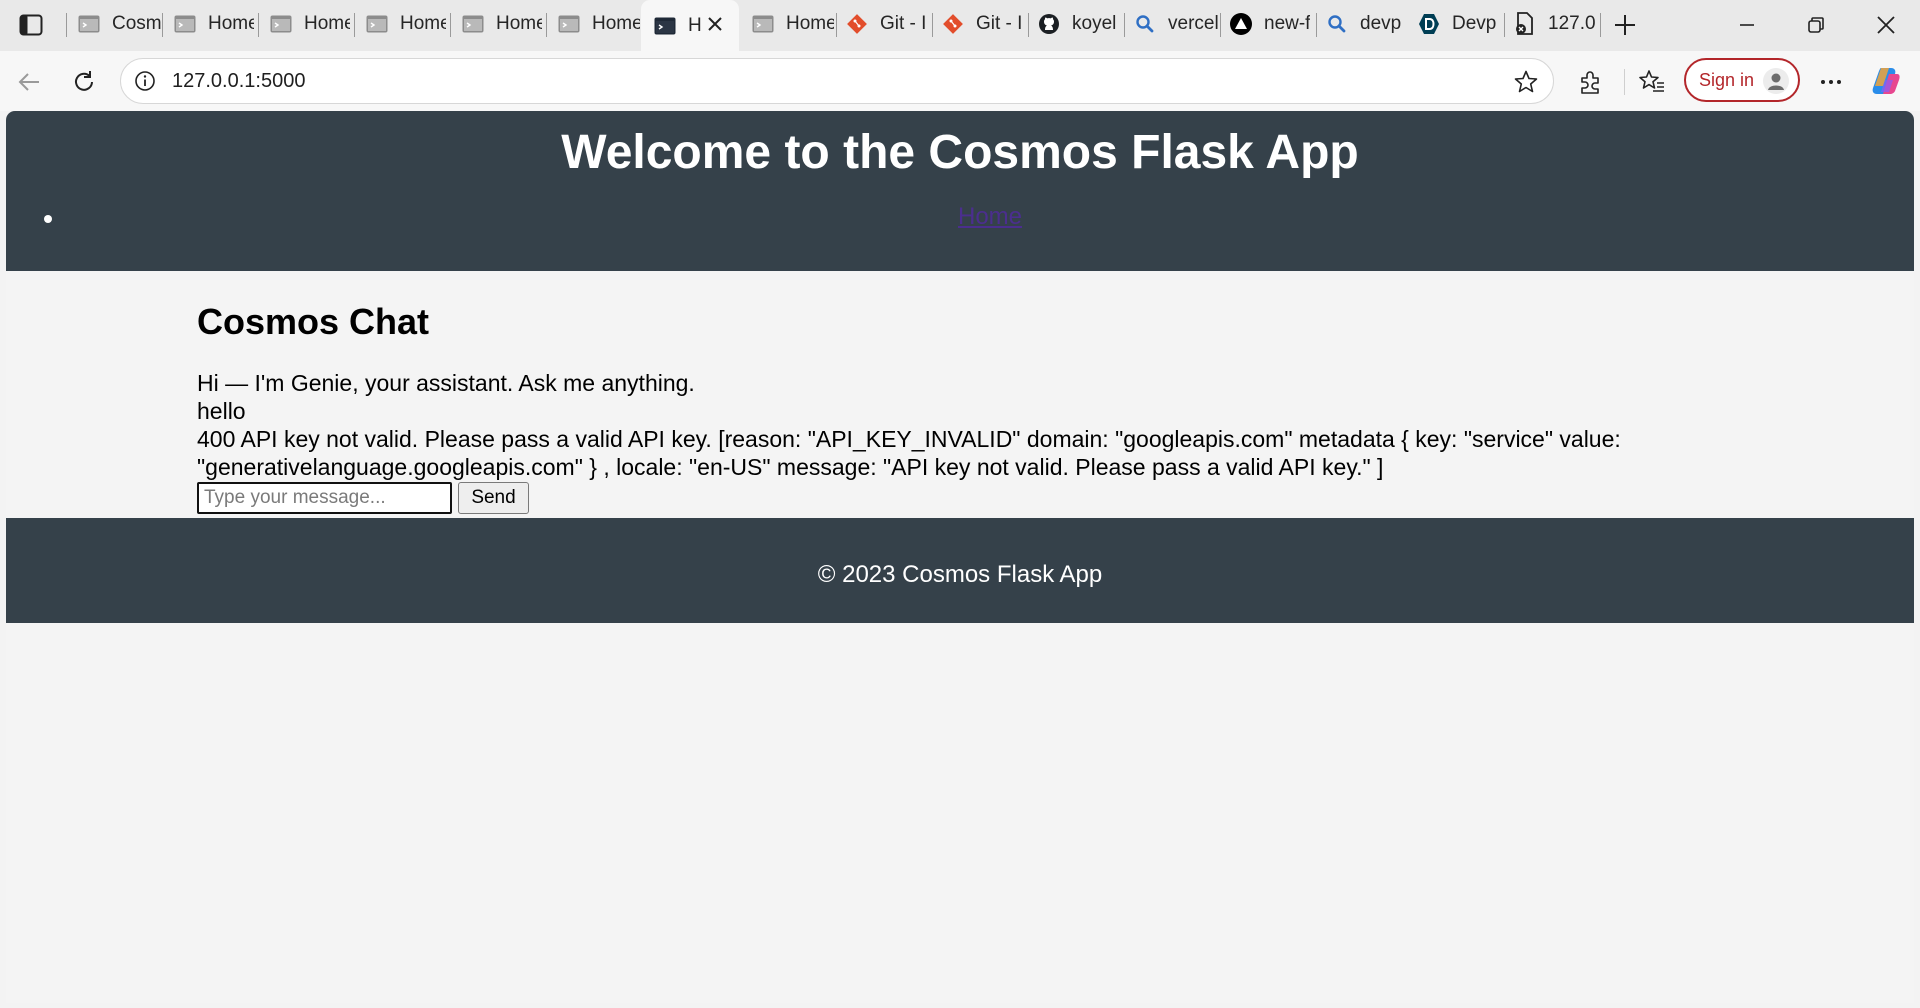 The width and height of the screenshot is (1920, 1008). I want to click on back-button, so click(29, 82).